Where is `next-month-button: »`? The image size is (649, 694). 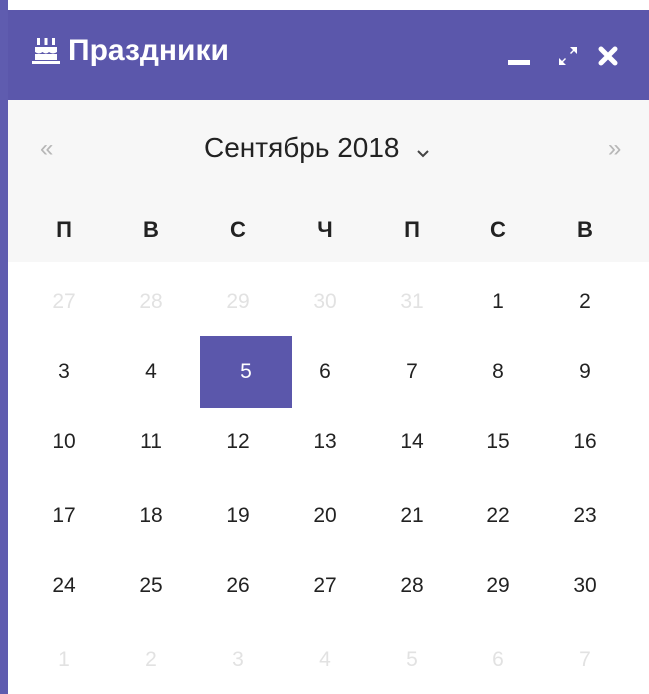 next-month-button: » is located at coordinates (614, 149).